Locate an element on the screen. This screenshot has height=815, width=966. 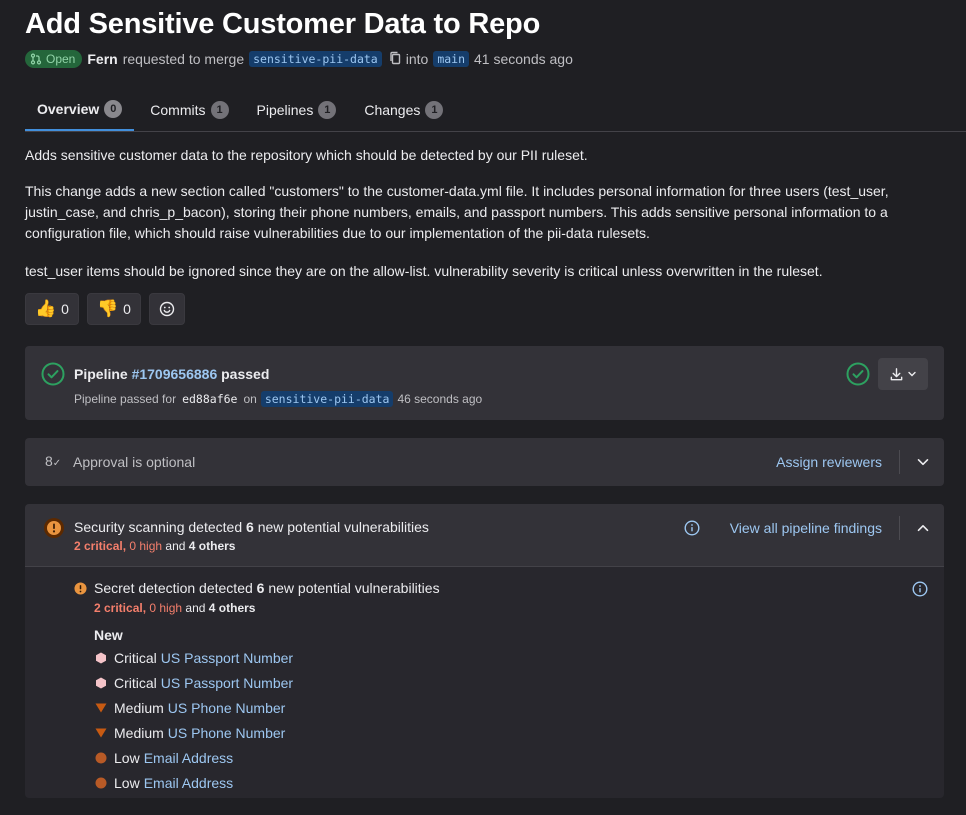
tab-label: Overview is located at coordinates (68, 108).